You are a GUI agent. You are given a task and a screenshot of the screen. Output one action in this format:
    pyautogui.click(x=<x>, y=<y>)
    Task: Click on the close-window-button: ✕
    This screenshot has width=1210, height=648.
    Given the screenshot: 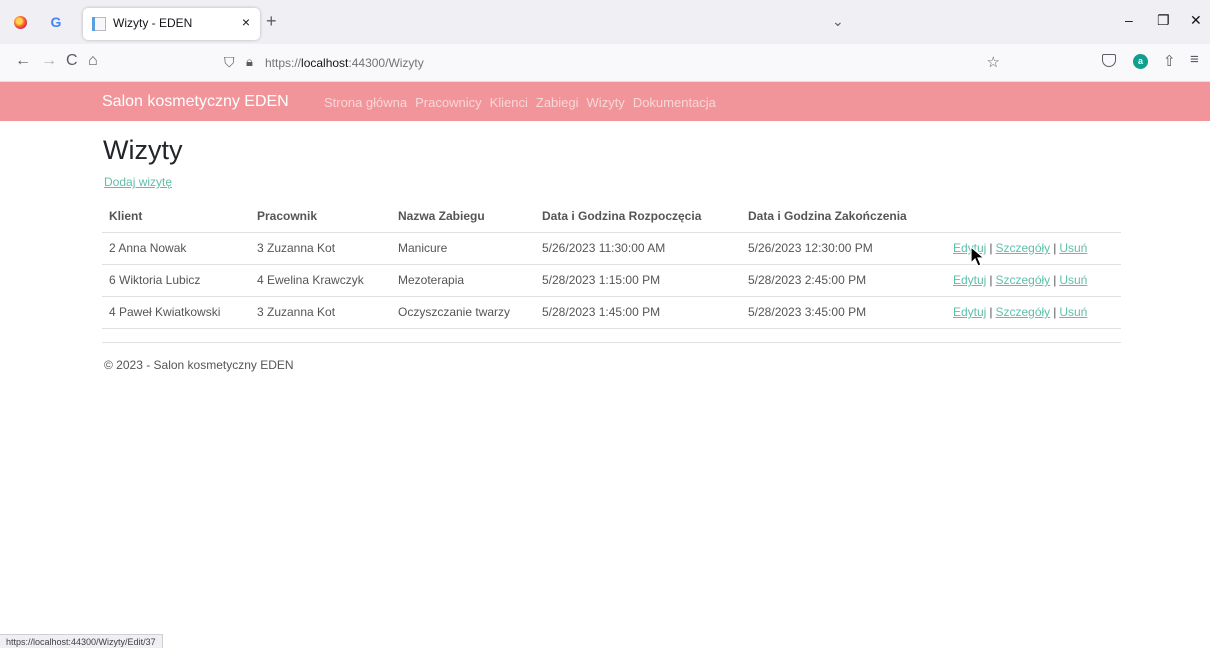 What is the action you would take?
    pyautogui.click(x=1196, y=20)
    